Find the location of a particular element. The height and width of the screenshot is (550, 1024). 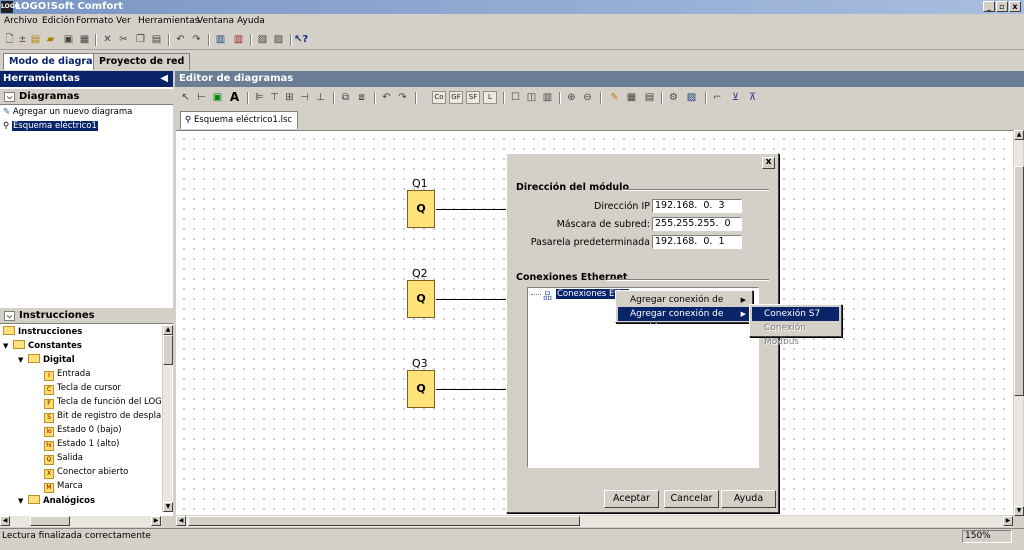

online-icon: ▨ is located at coordinates (691, 97).